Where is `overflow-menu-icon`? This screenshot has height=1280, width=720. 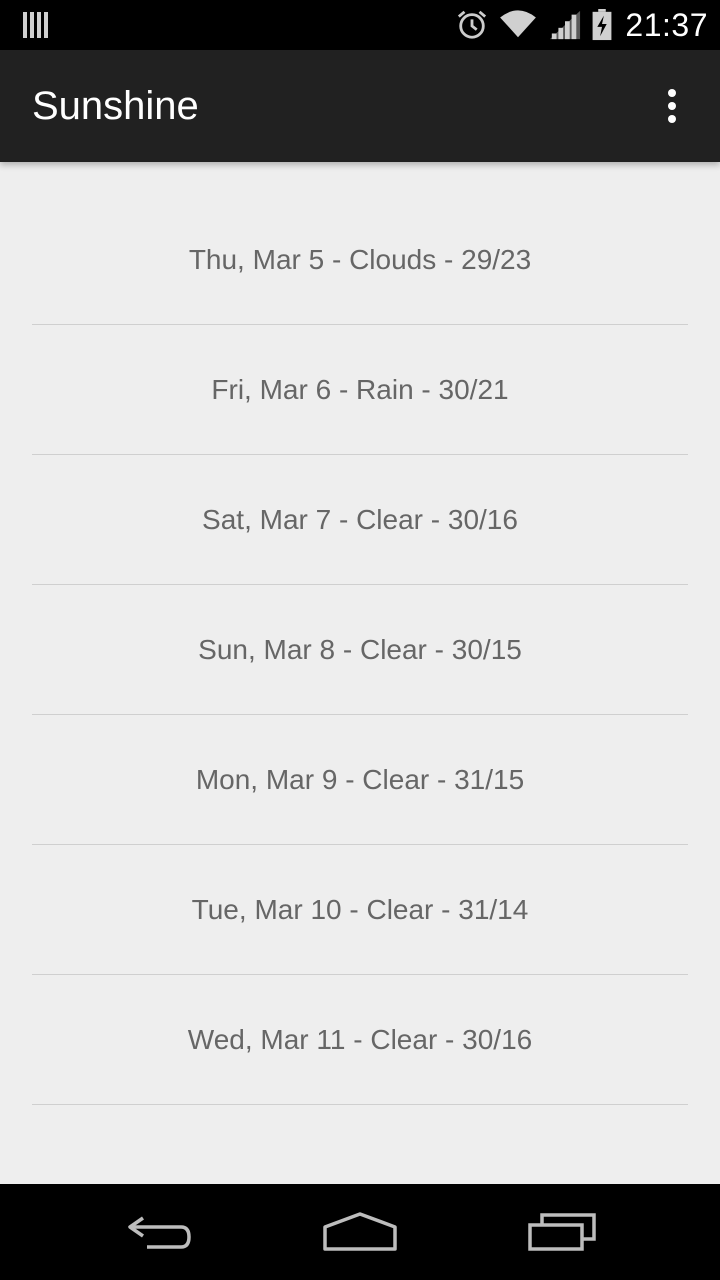 overflow-menu-icon is located at coordinates (672, 106).